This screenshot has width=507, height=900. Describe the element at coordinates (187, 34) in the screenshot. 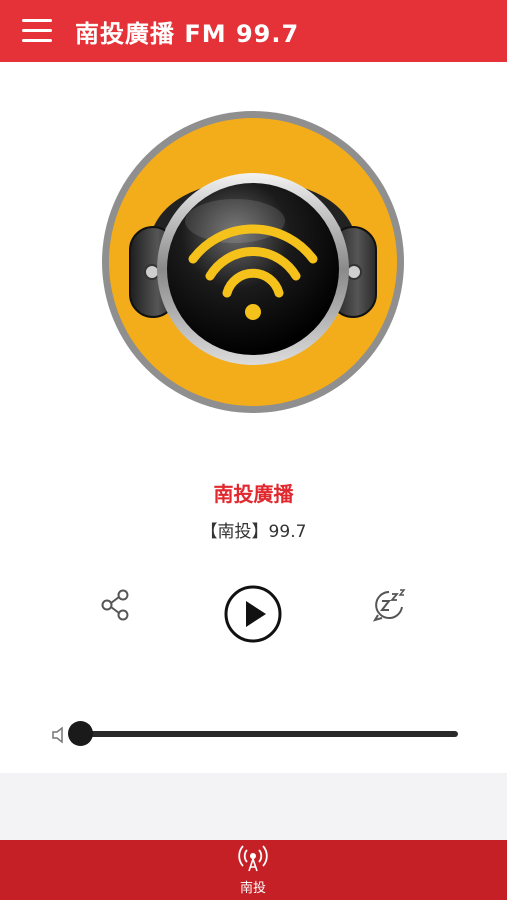

I see `app-title: 南投廣播 FM 99.7` at that location.